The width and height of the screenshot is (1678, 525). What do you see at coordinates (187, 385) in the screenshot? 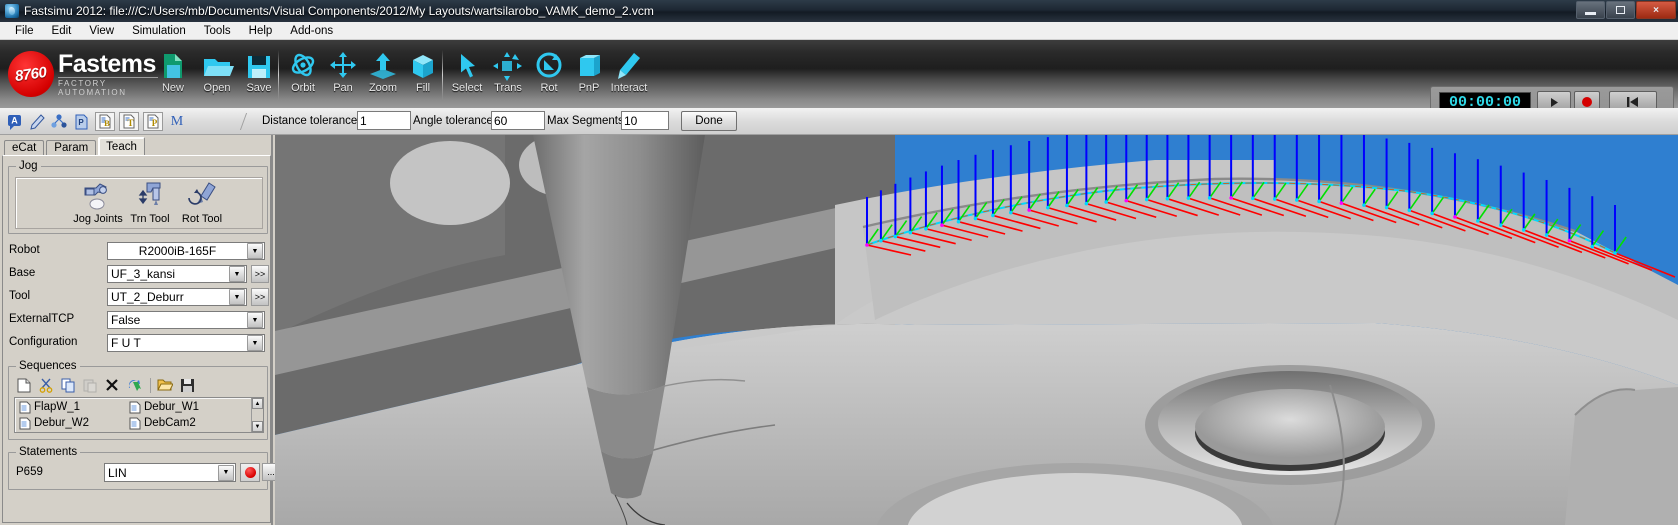
I see `save-sequence-icon` at bounding box center [187, 385].